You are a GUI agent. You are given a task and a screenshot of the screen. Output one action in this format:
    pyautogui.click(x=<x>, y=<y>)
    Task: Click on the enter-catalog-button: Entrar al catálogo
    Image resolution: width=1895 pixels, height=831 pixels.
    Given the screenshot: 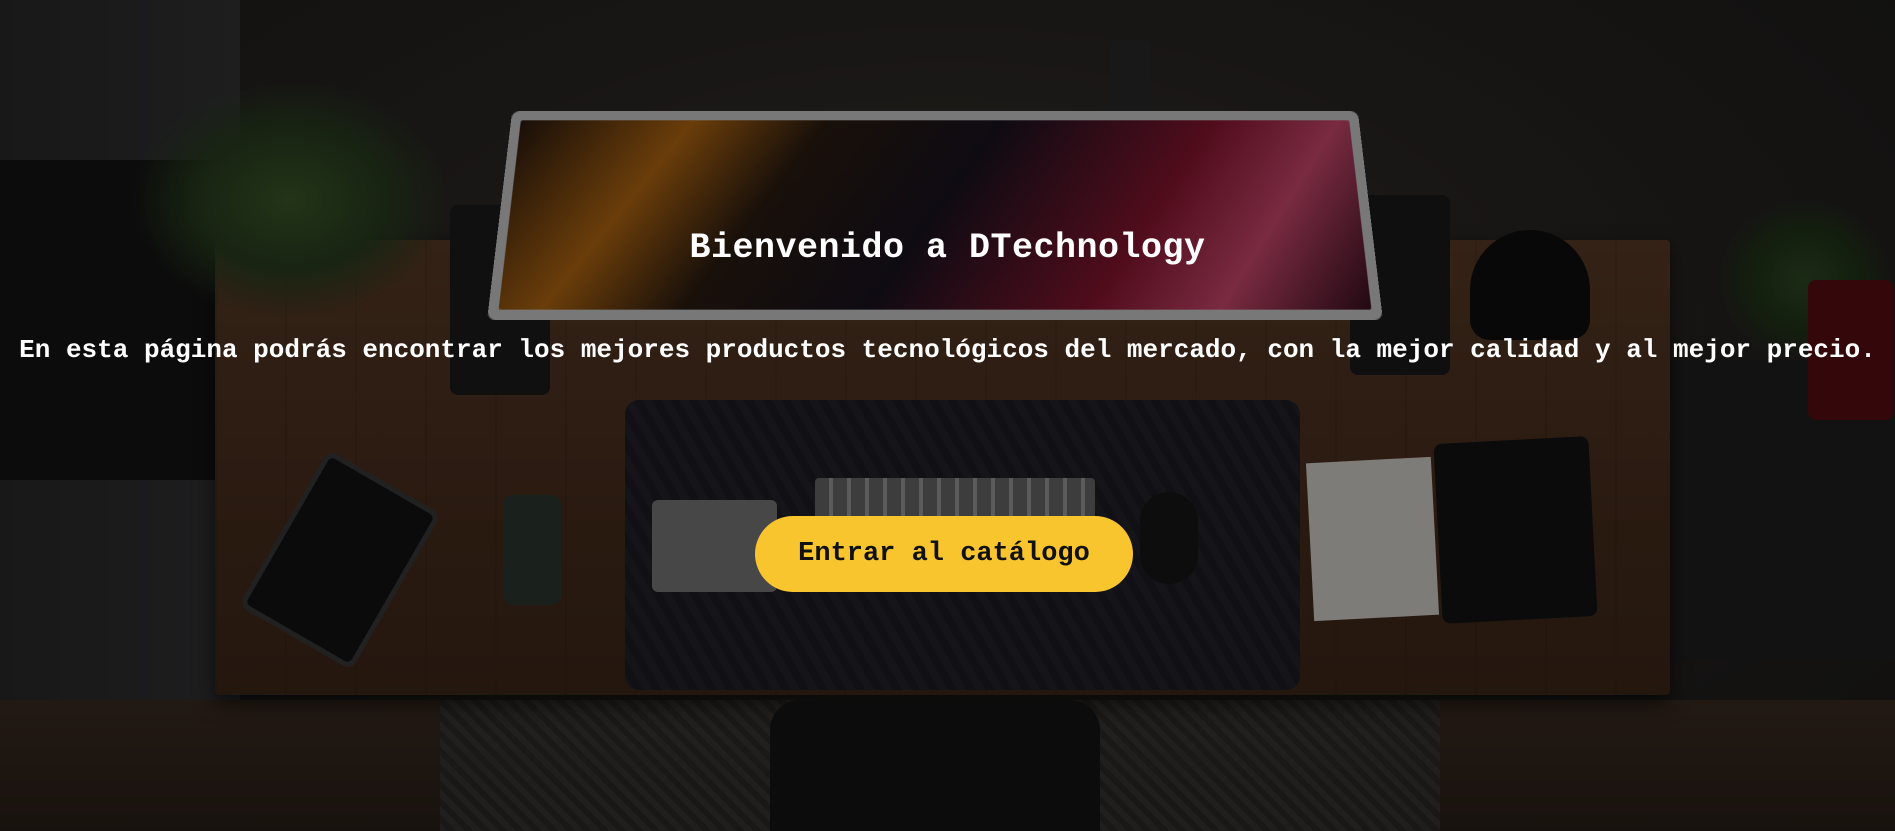 What is the action you would take?
    pyautogui.click(x=944, y=554)
    